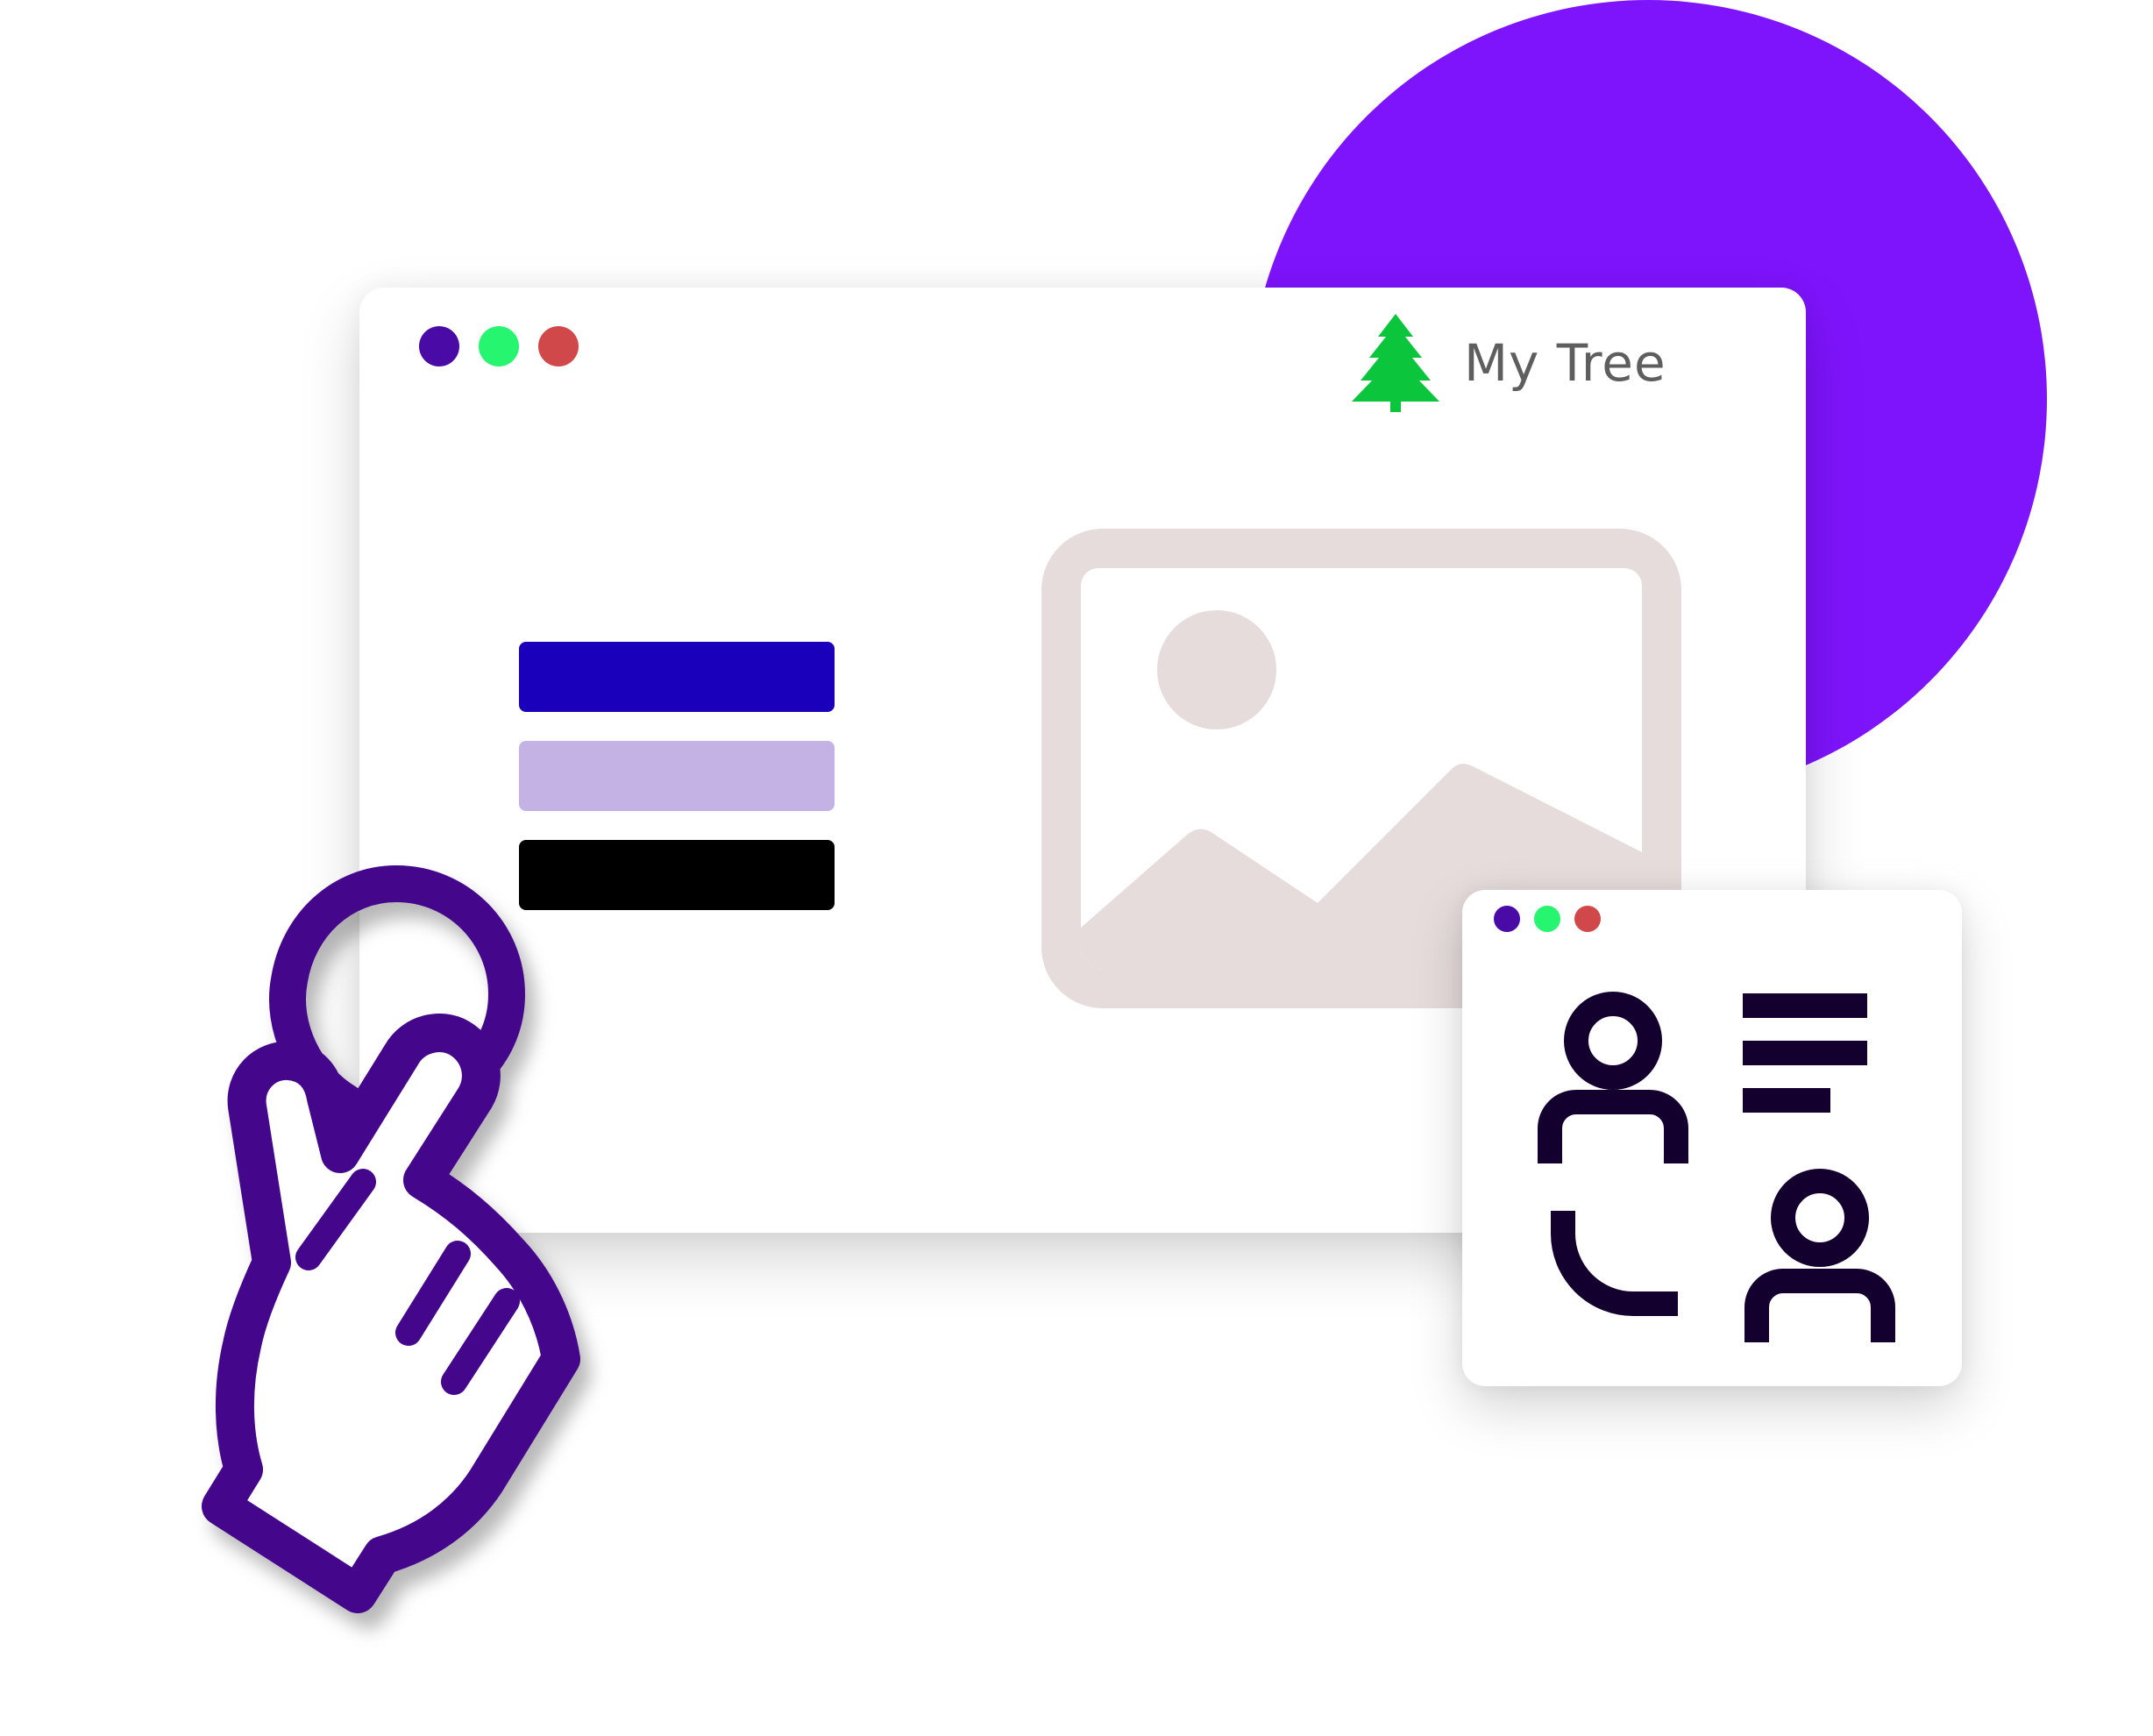  What do you see at coordinates (677, 776) in the screenshot?
I see `secondary-menu-bar` at bounding box center [677, 776].